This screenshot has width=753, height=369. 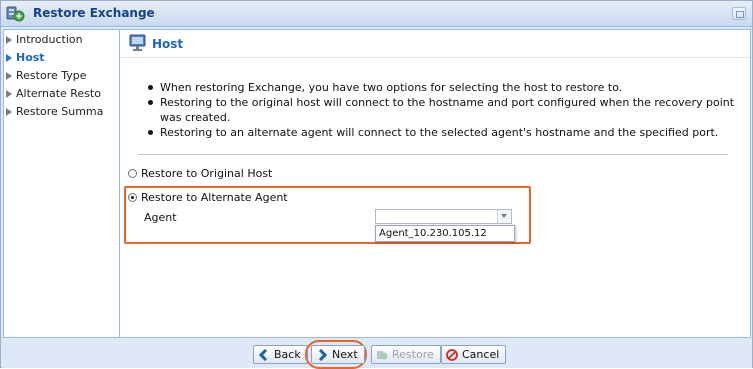 What do you see at coordinates (452, 355) in the screenshot?
I see `cancel-icon` at bounding box center [452, 355].